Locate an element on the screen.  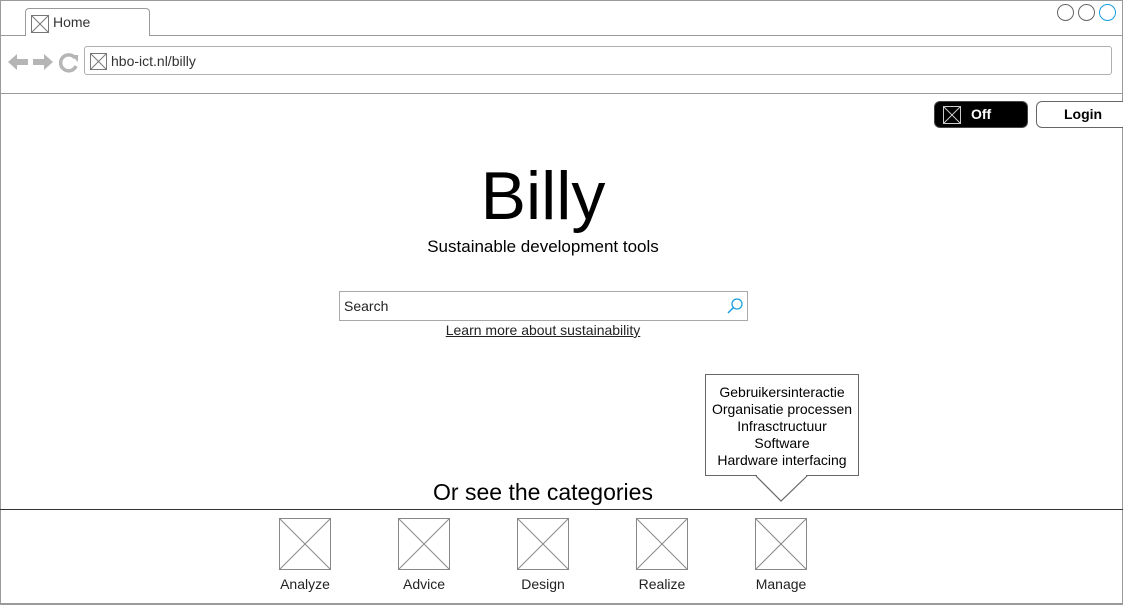
category-advice: Advice is located at coordinates (424, 555).